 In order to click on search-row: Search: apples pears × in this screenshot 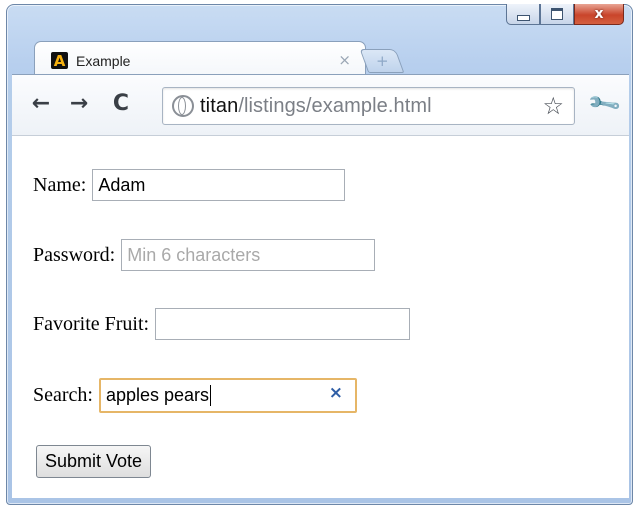, I will do `click(195, 395)`.